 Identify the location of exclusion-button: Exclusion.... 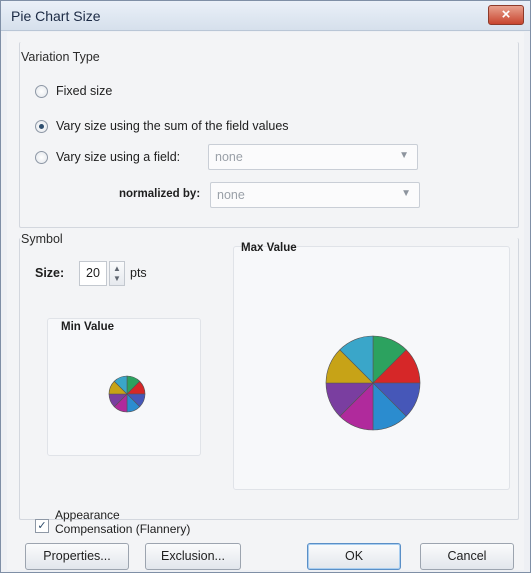
(193, 556).